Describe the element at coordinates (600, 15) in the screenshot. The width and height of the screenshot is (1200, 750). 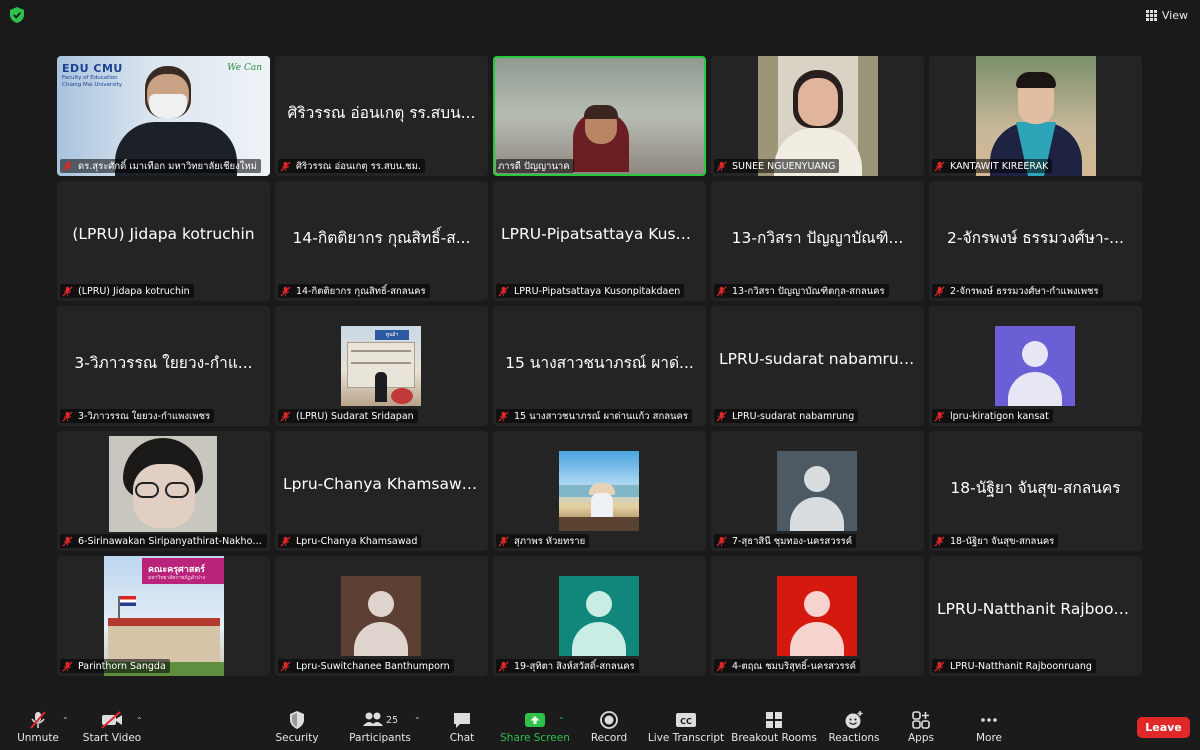
I see `top-bar: View` at that location.